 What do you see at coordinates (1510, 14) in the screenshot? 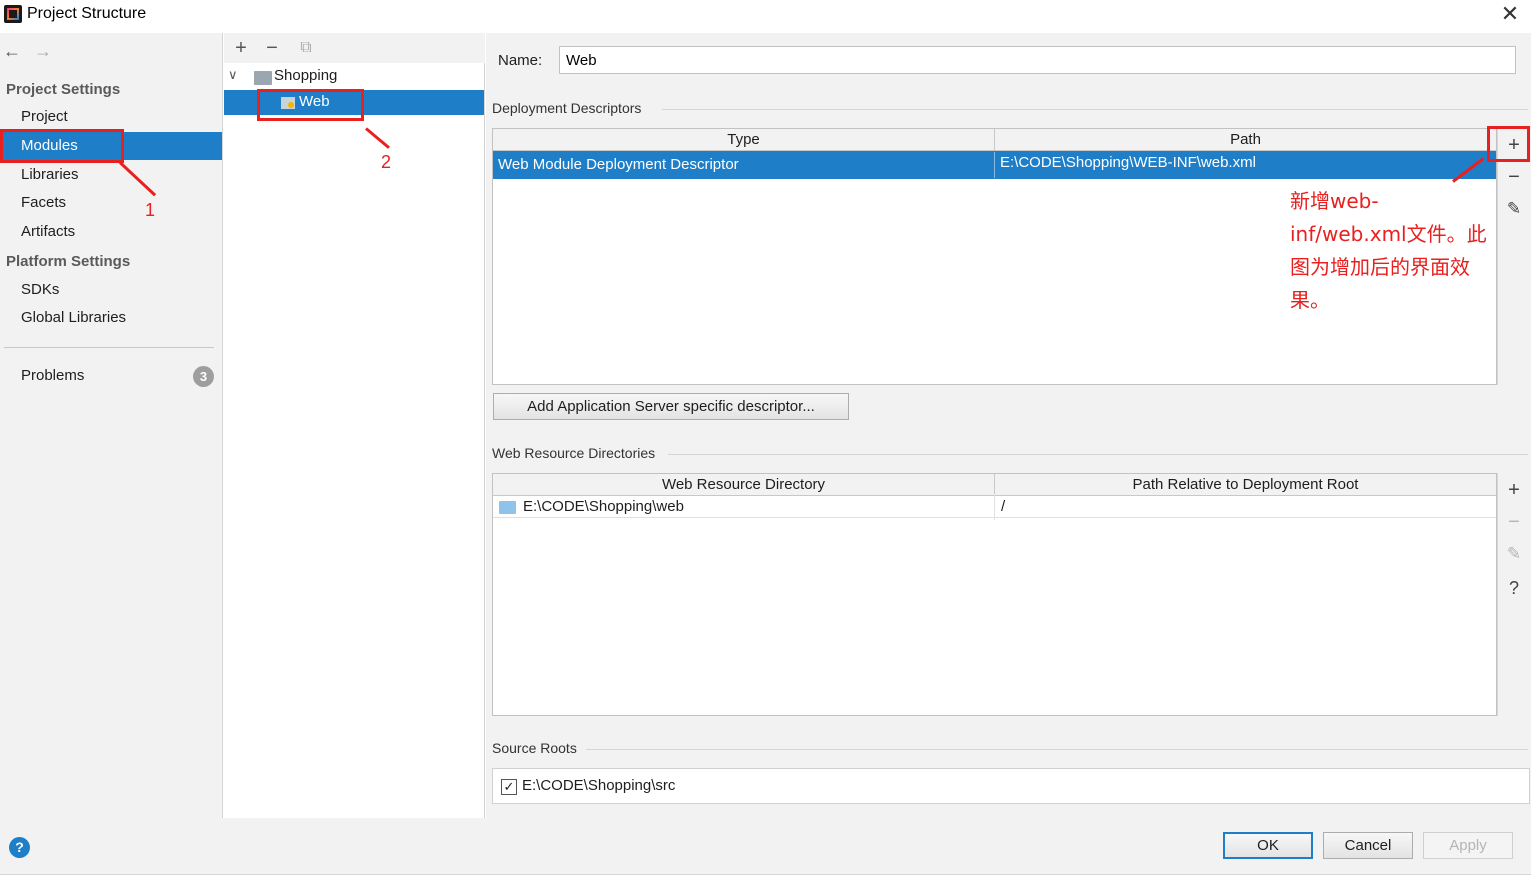
I see `close-icon: ✕` at bounding box center [1510, 14].